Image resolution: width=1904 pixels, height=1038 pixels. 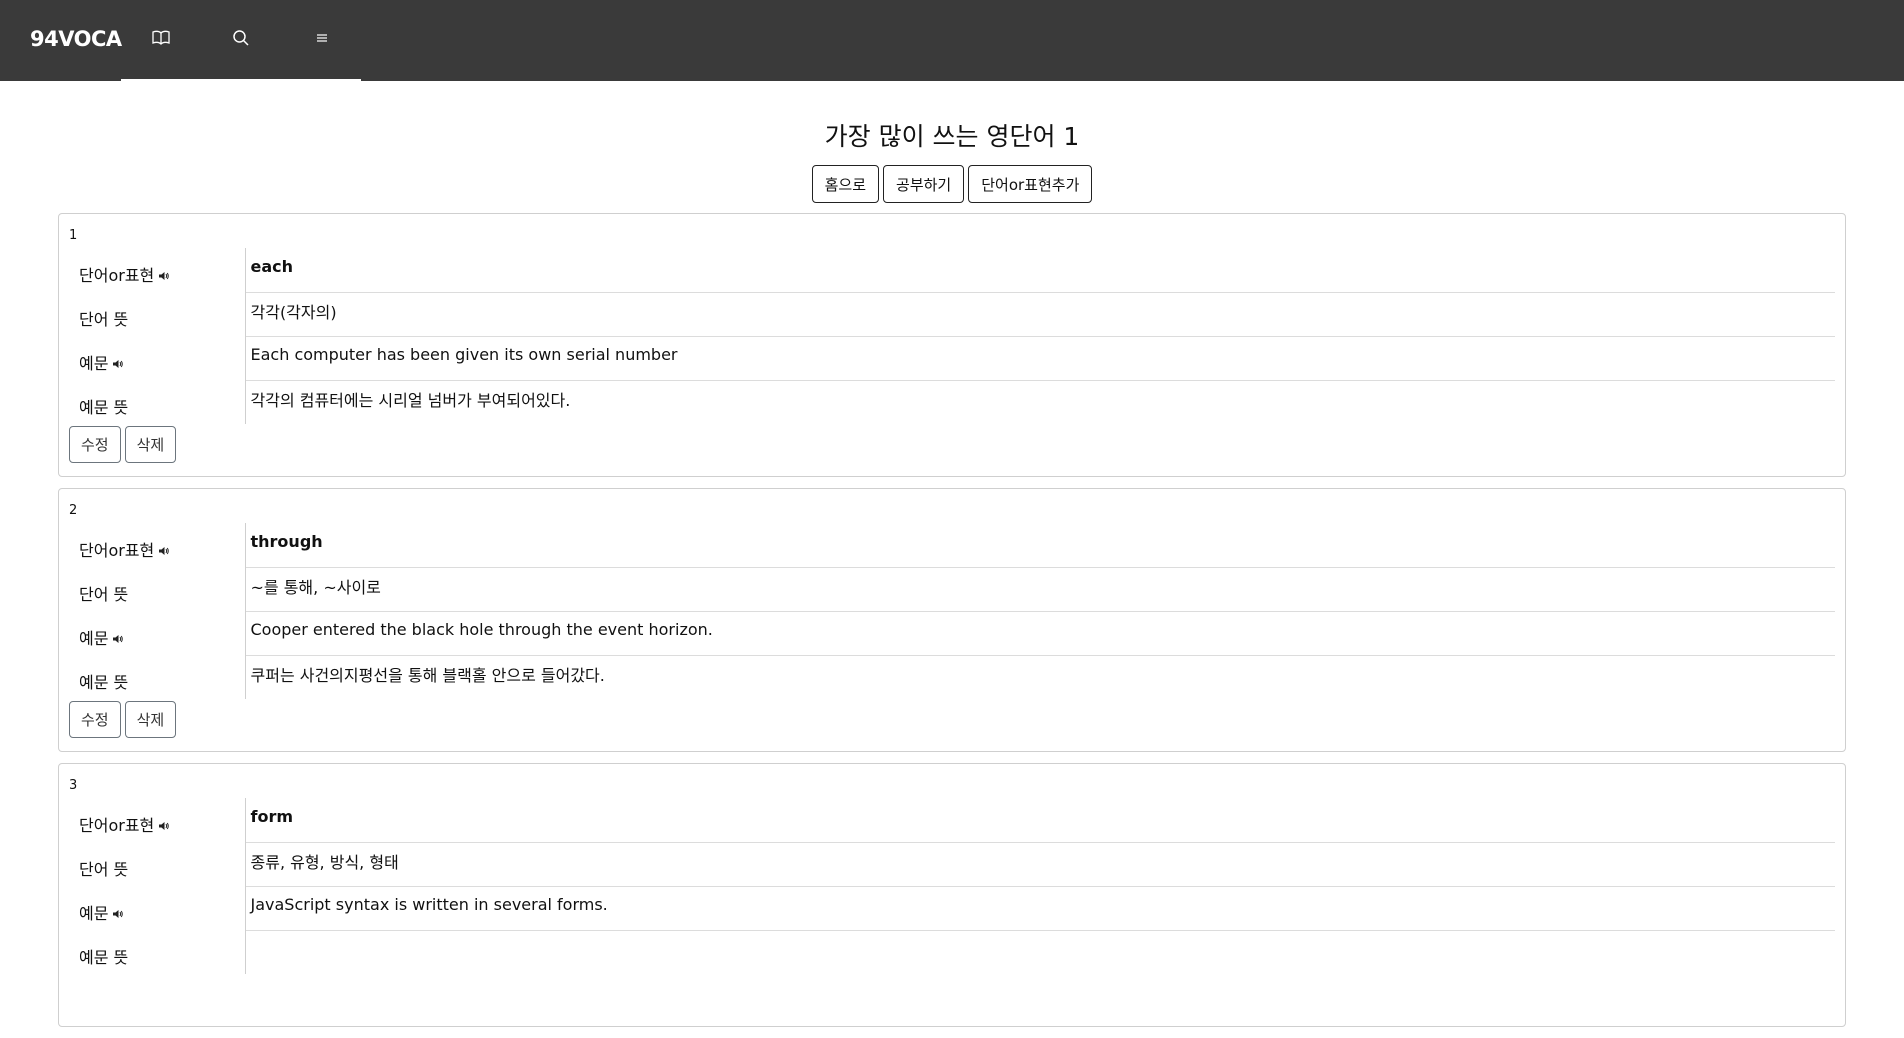 What do you see at coordinates (845, 184) in the screenshot?
I see `home-button: 홈으로` at bounding box center [845, 184].